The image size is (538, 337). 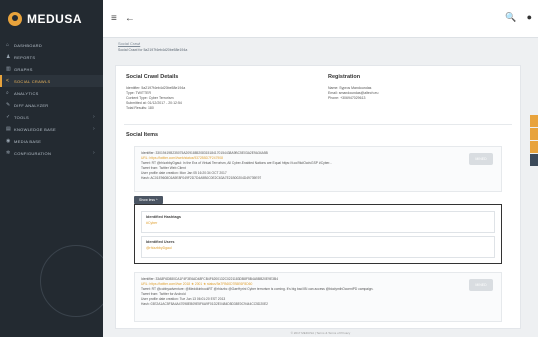 What do you see at coordinates (510, 17) in the screenshot?
I see `search-icon: 🔍` at bounding box center [510, 17].